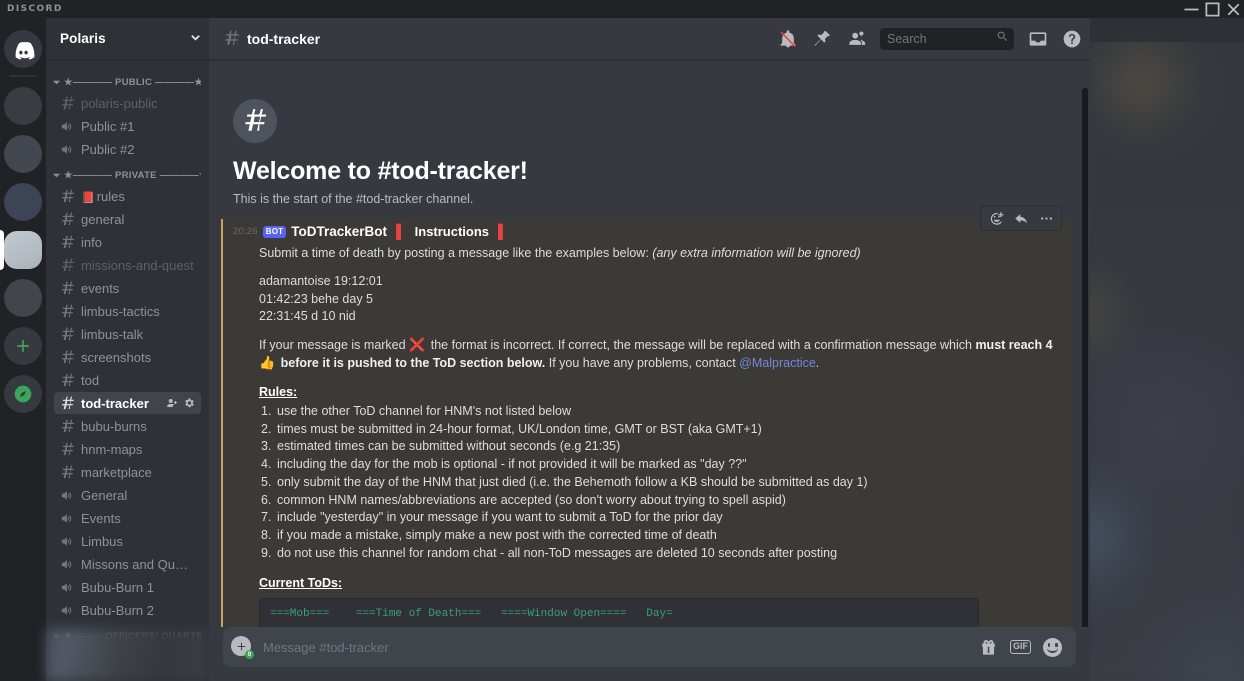  What do you see at coordinates (127, 587) in the screenshot?
I see `sidebar-item-bubu-burn-1: Bubu-Burn 1` at bounding box center [127, 587].